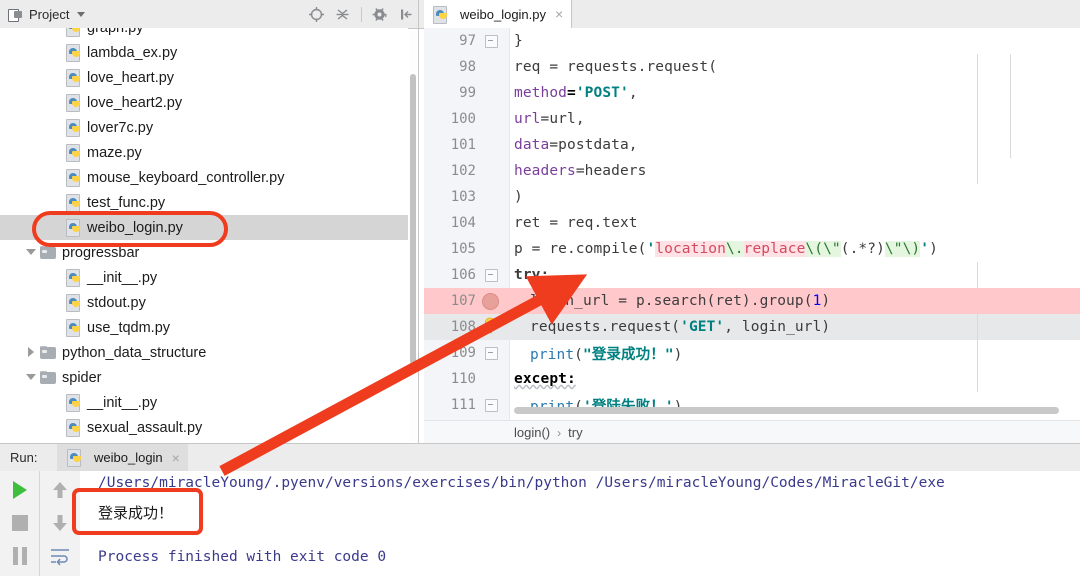 This screenshot has height=576, width=1080. What do you see at coordinates (204, 34) in the screenshot?
I see `tree-file-item: graph.py` at bounding box center [204, 34].